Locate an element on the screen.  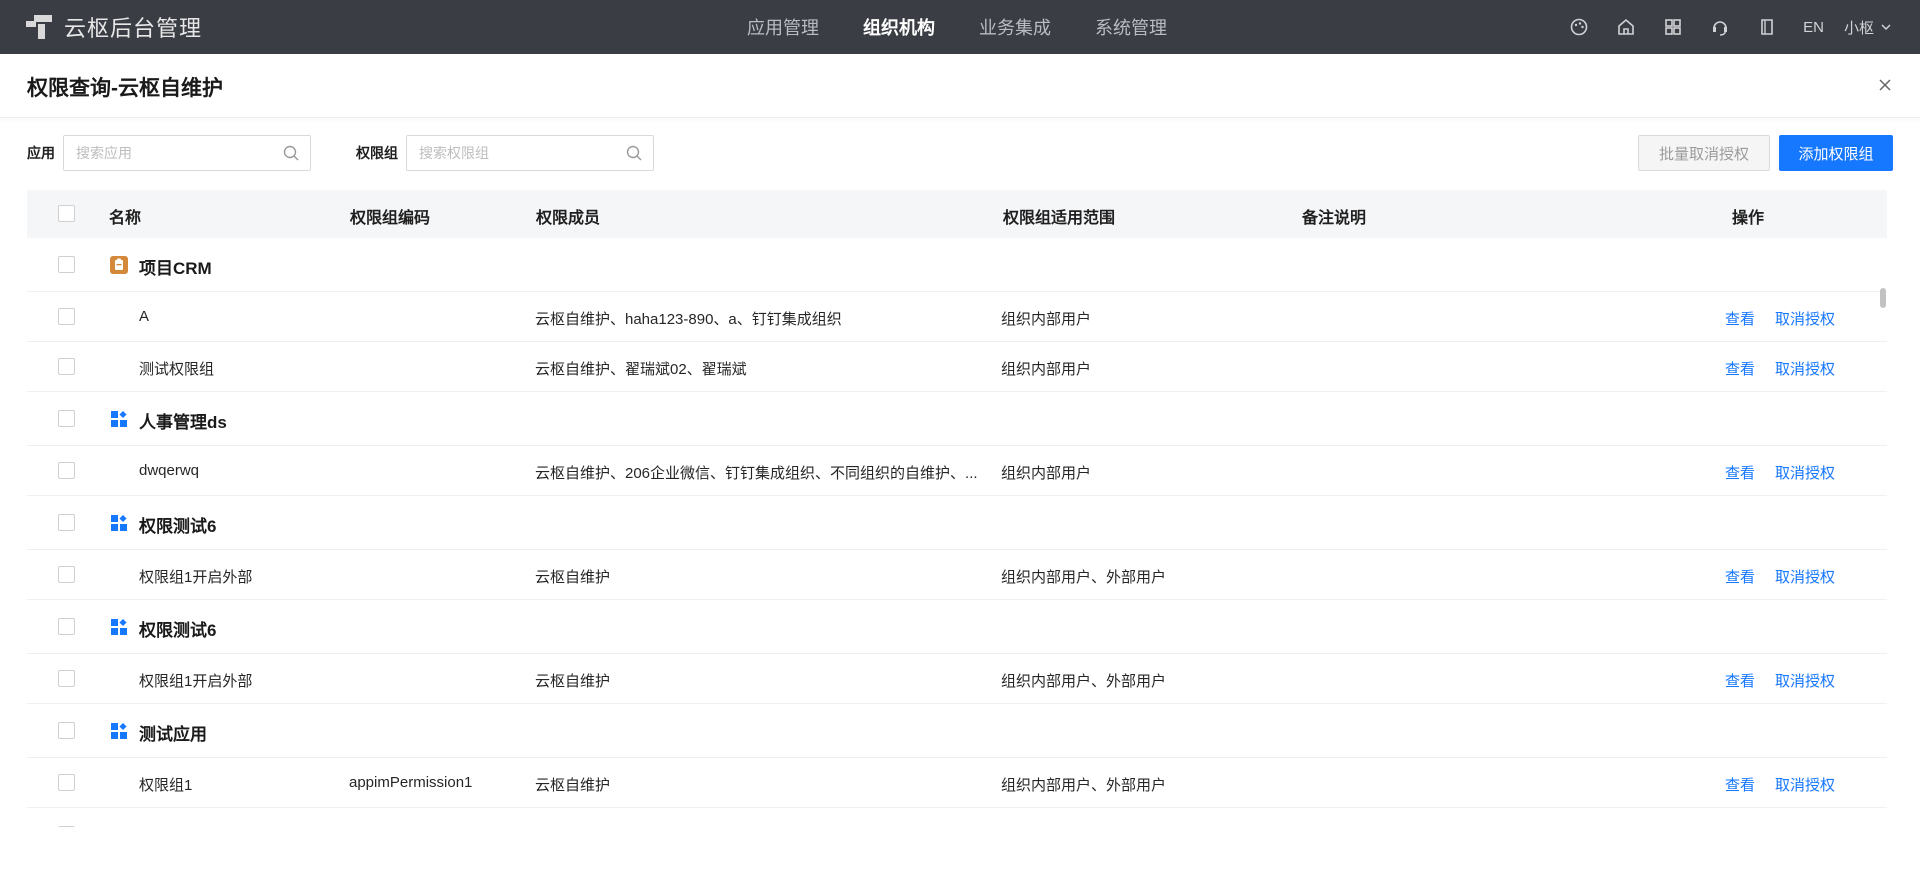
brand: 云枢后台管理 is located at coordinates (114, 27).